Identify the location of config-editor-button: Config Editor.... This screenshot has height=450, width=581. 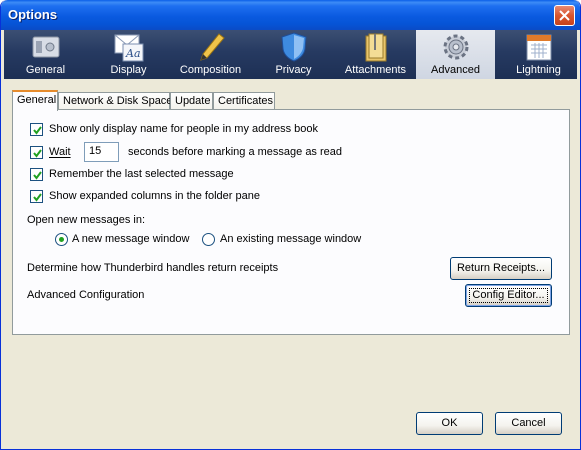
(508, 295).